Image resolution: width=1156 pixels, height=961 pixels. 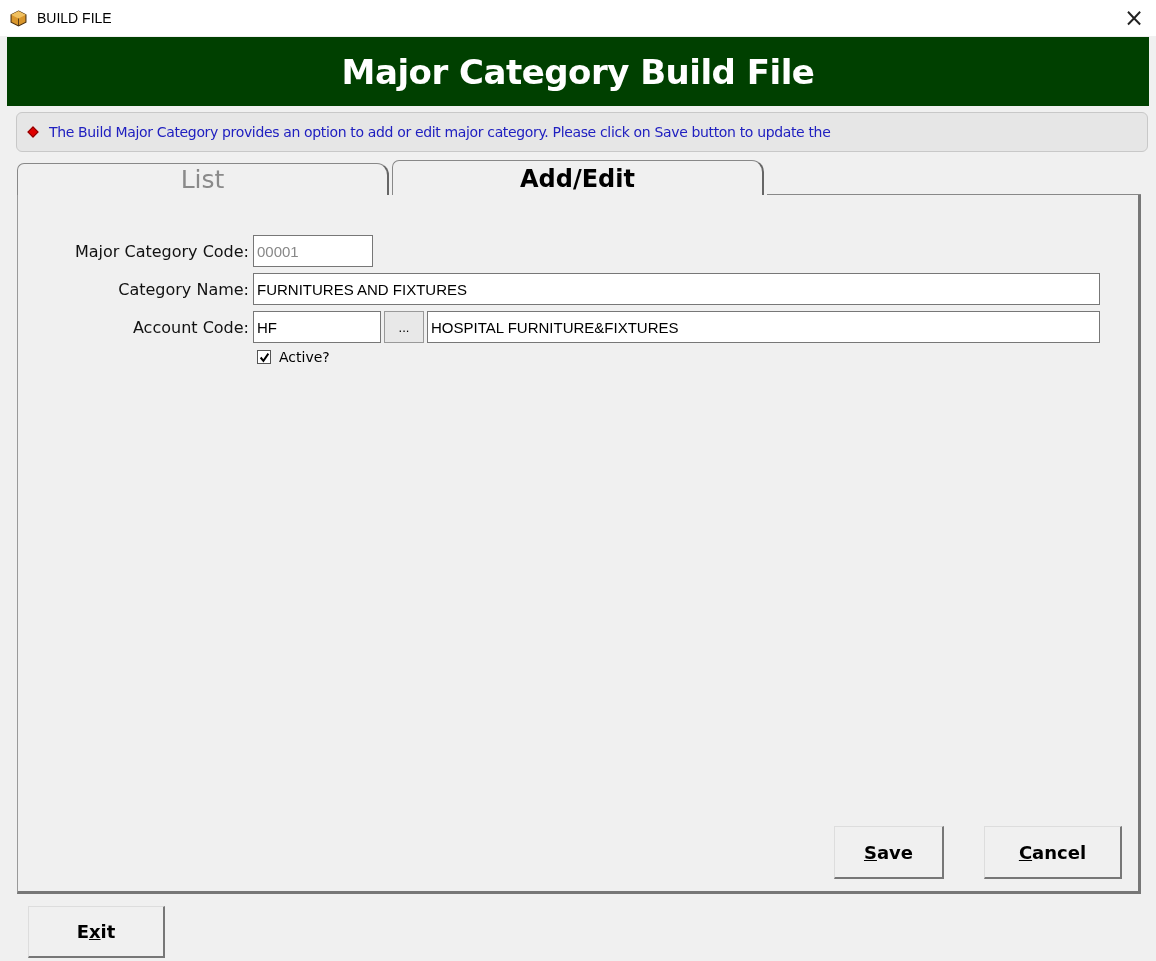 I want to click on field-label: Account Code:, so click(x=190, y=327).